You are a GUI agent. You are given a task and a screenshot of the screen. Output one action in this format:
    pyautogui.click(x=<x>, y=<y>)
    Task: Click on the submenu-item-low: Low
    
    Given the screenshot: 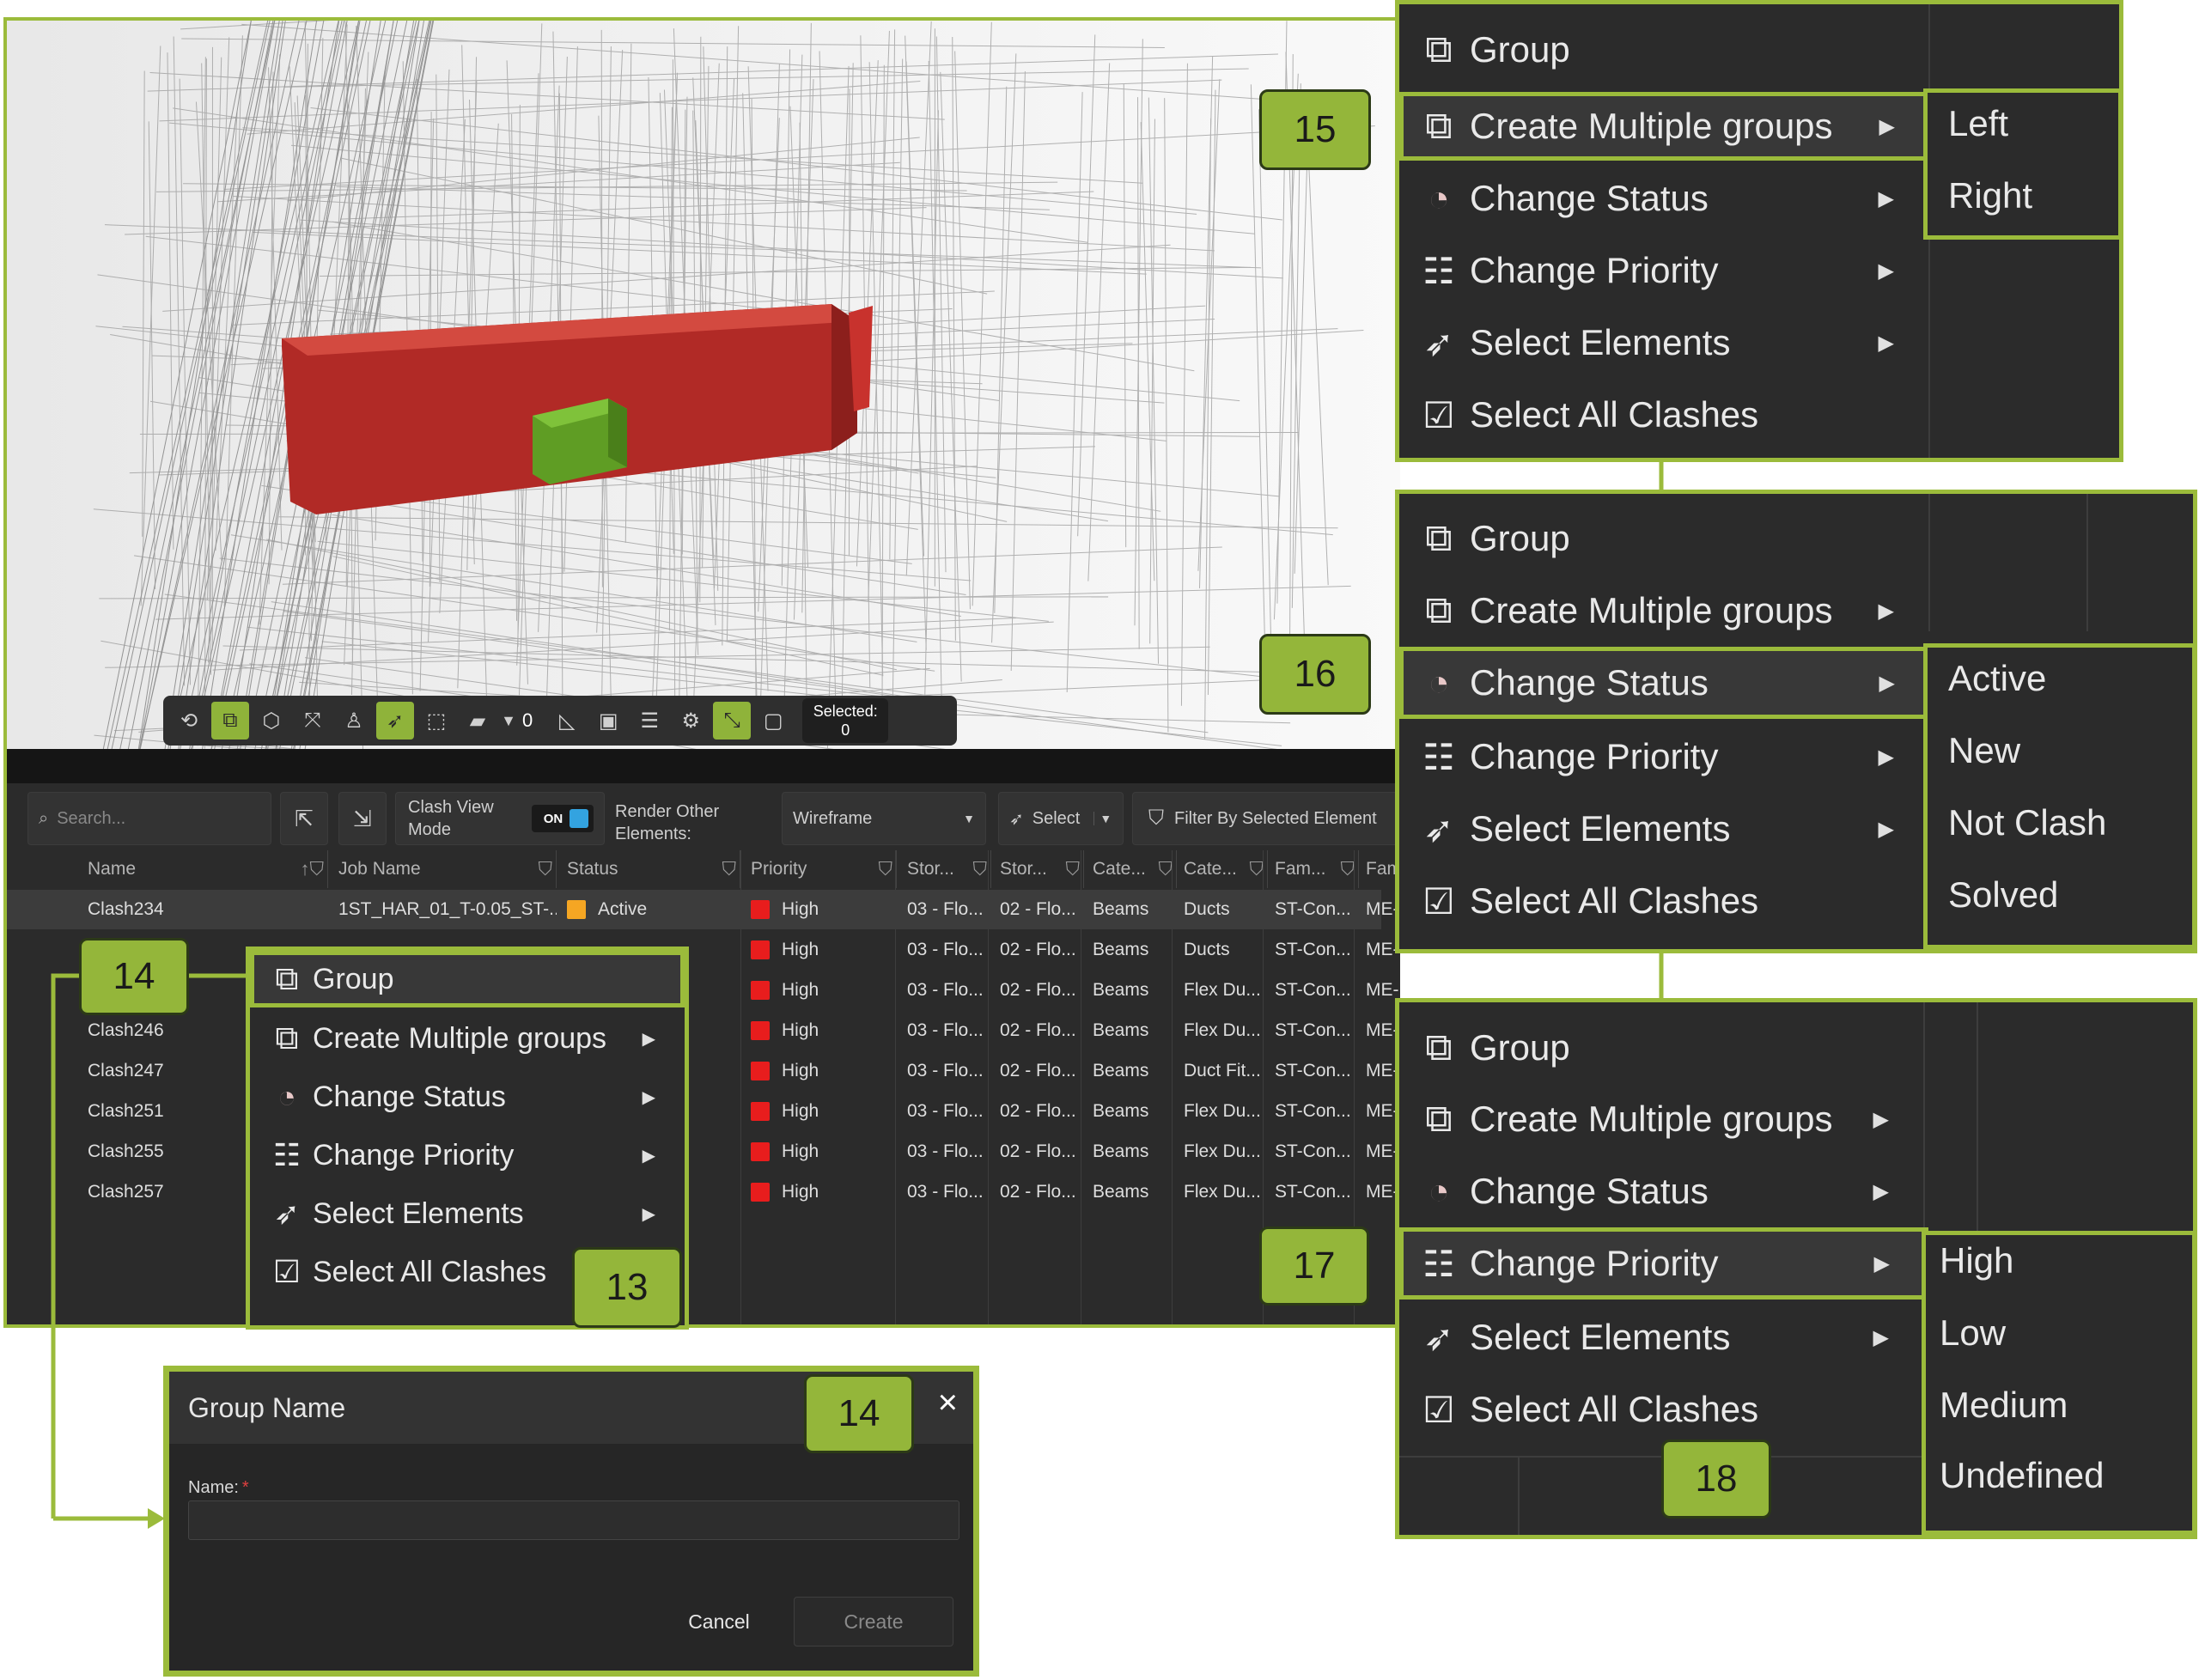 What is the action you would take?
    pyautogui.click(x=1973, y=1333)
    